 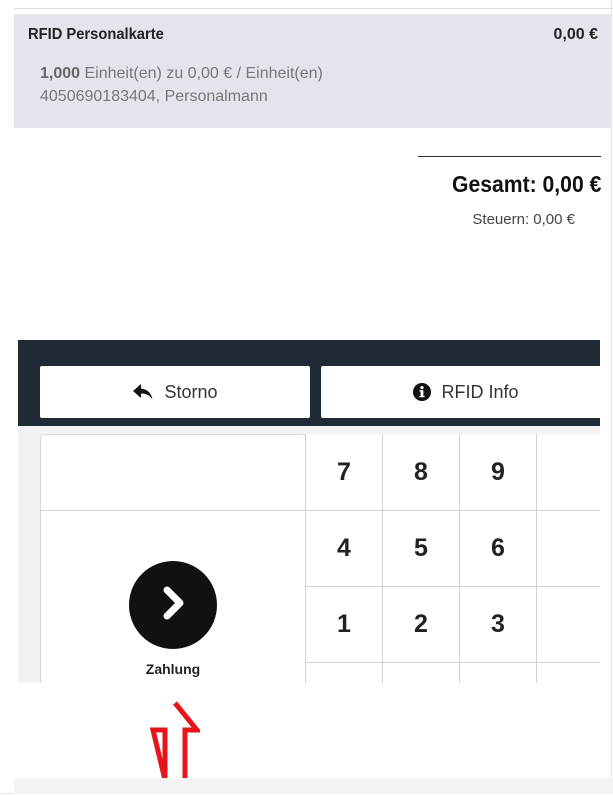 I want to click on panel-divider, so click(x=173, y=510).